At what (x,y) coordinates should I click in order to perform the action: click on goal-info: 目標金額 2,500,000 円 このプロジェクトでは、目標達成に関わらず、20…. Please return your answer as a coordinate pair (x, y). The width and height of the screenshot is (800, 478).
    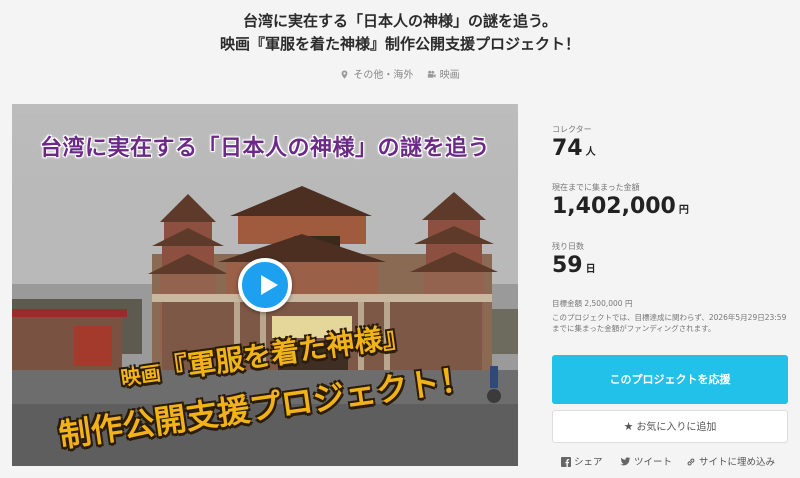
    Looking at the image, I should click on (669, 316).